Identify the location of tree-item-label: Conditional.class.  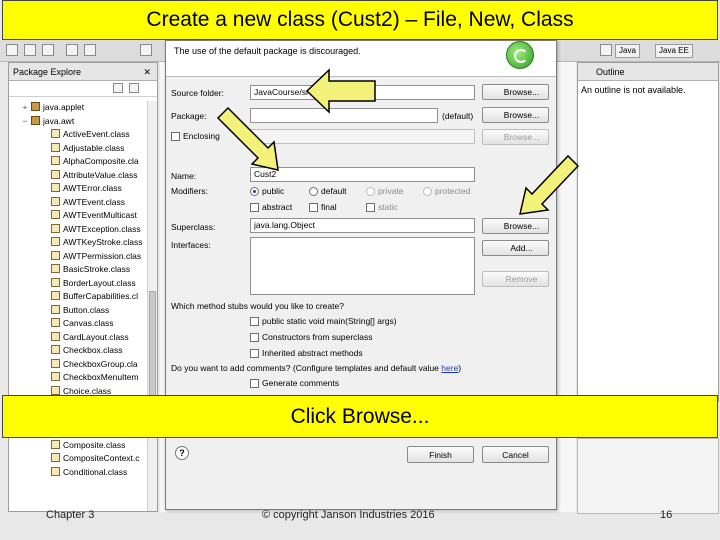
(95, 471).